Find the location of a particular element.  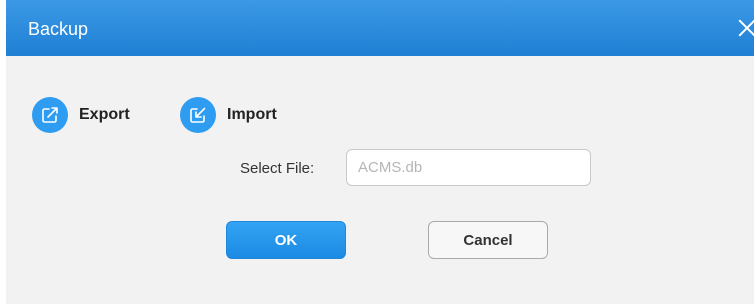

export-label: Export is located at coordinates (104, 114).